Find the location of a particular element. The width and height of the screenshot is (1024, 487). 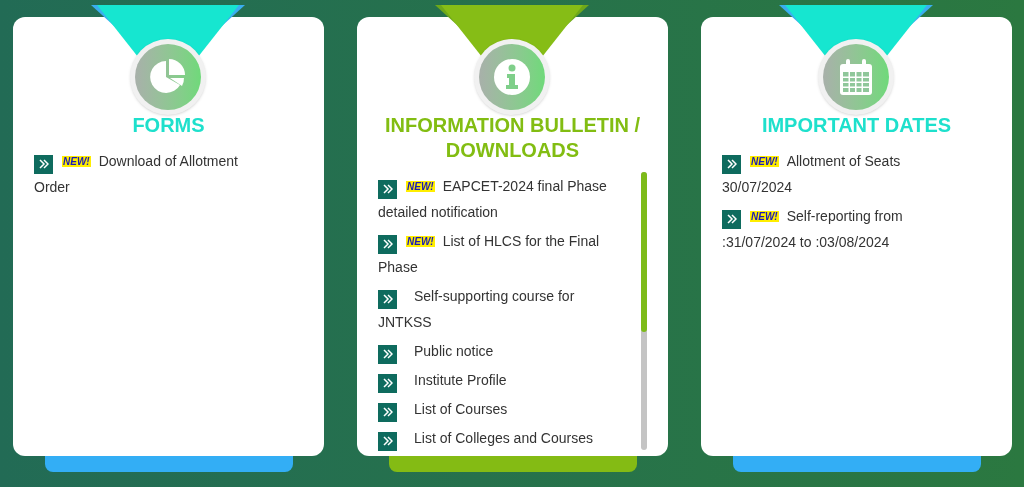

card-title: INFORMATION BULLETIN / DOWNLOADS is located at coordinates (512, 138).